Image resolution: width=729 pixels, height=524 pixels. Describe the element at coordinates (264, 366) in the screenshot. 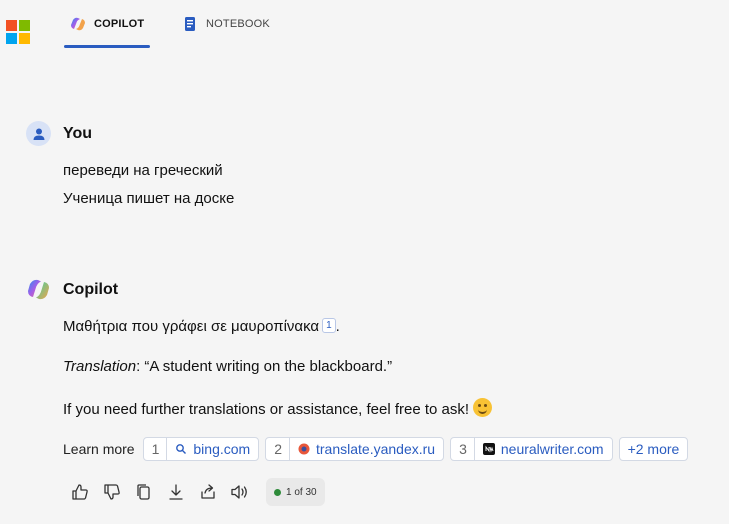

I see `translation-text: : “A student writing on the blackboard.”` at that location.